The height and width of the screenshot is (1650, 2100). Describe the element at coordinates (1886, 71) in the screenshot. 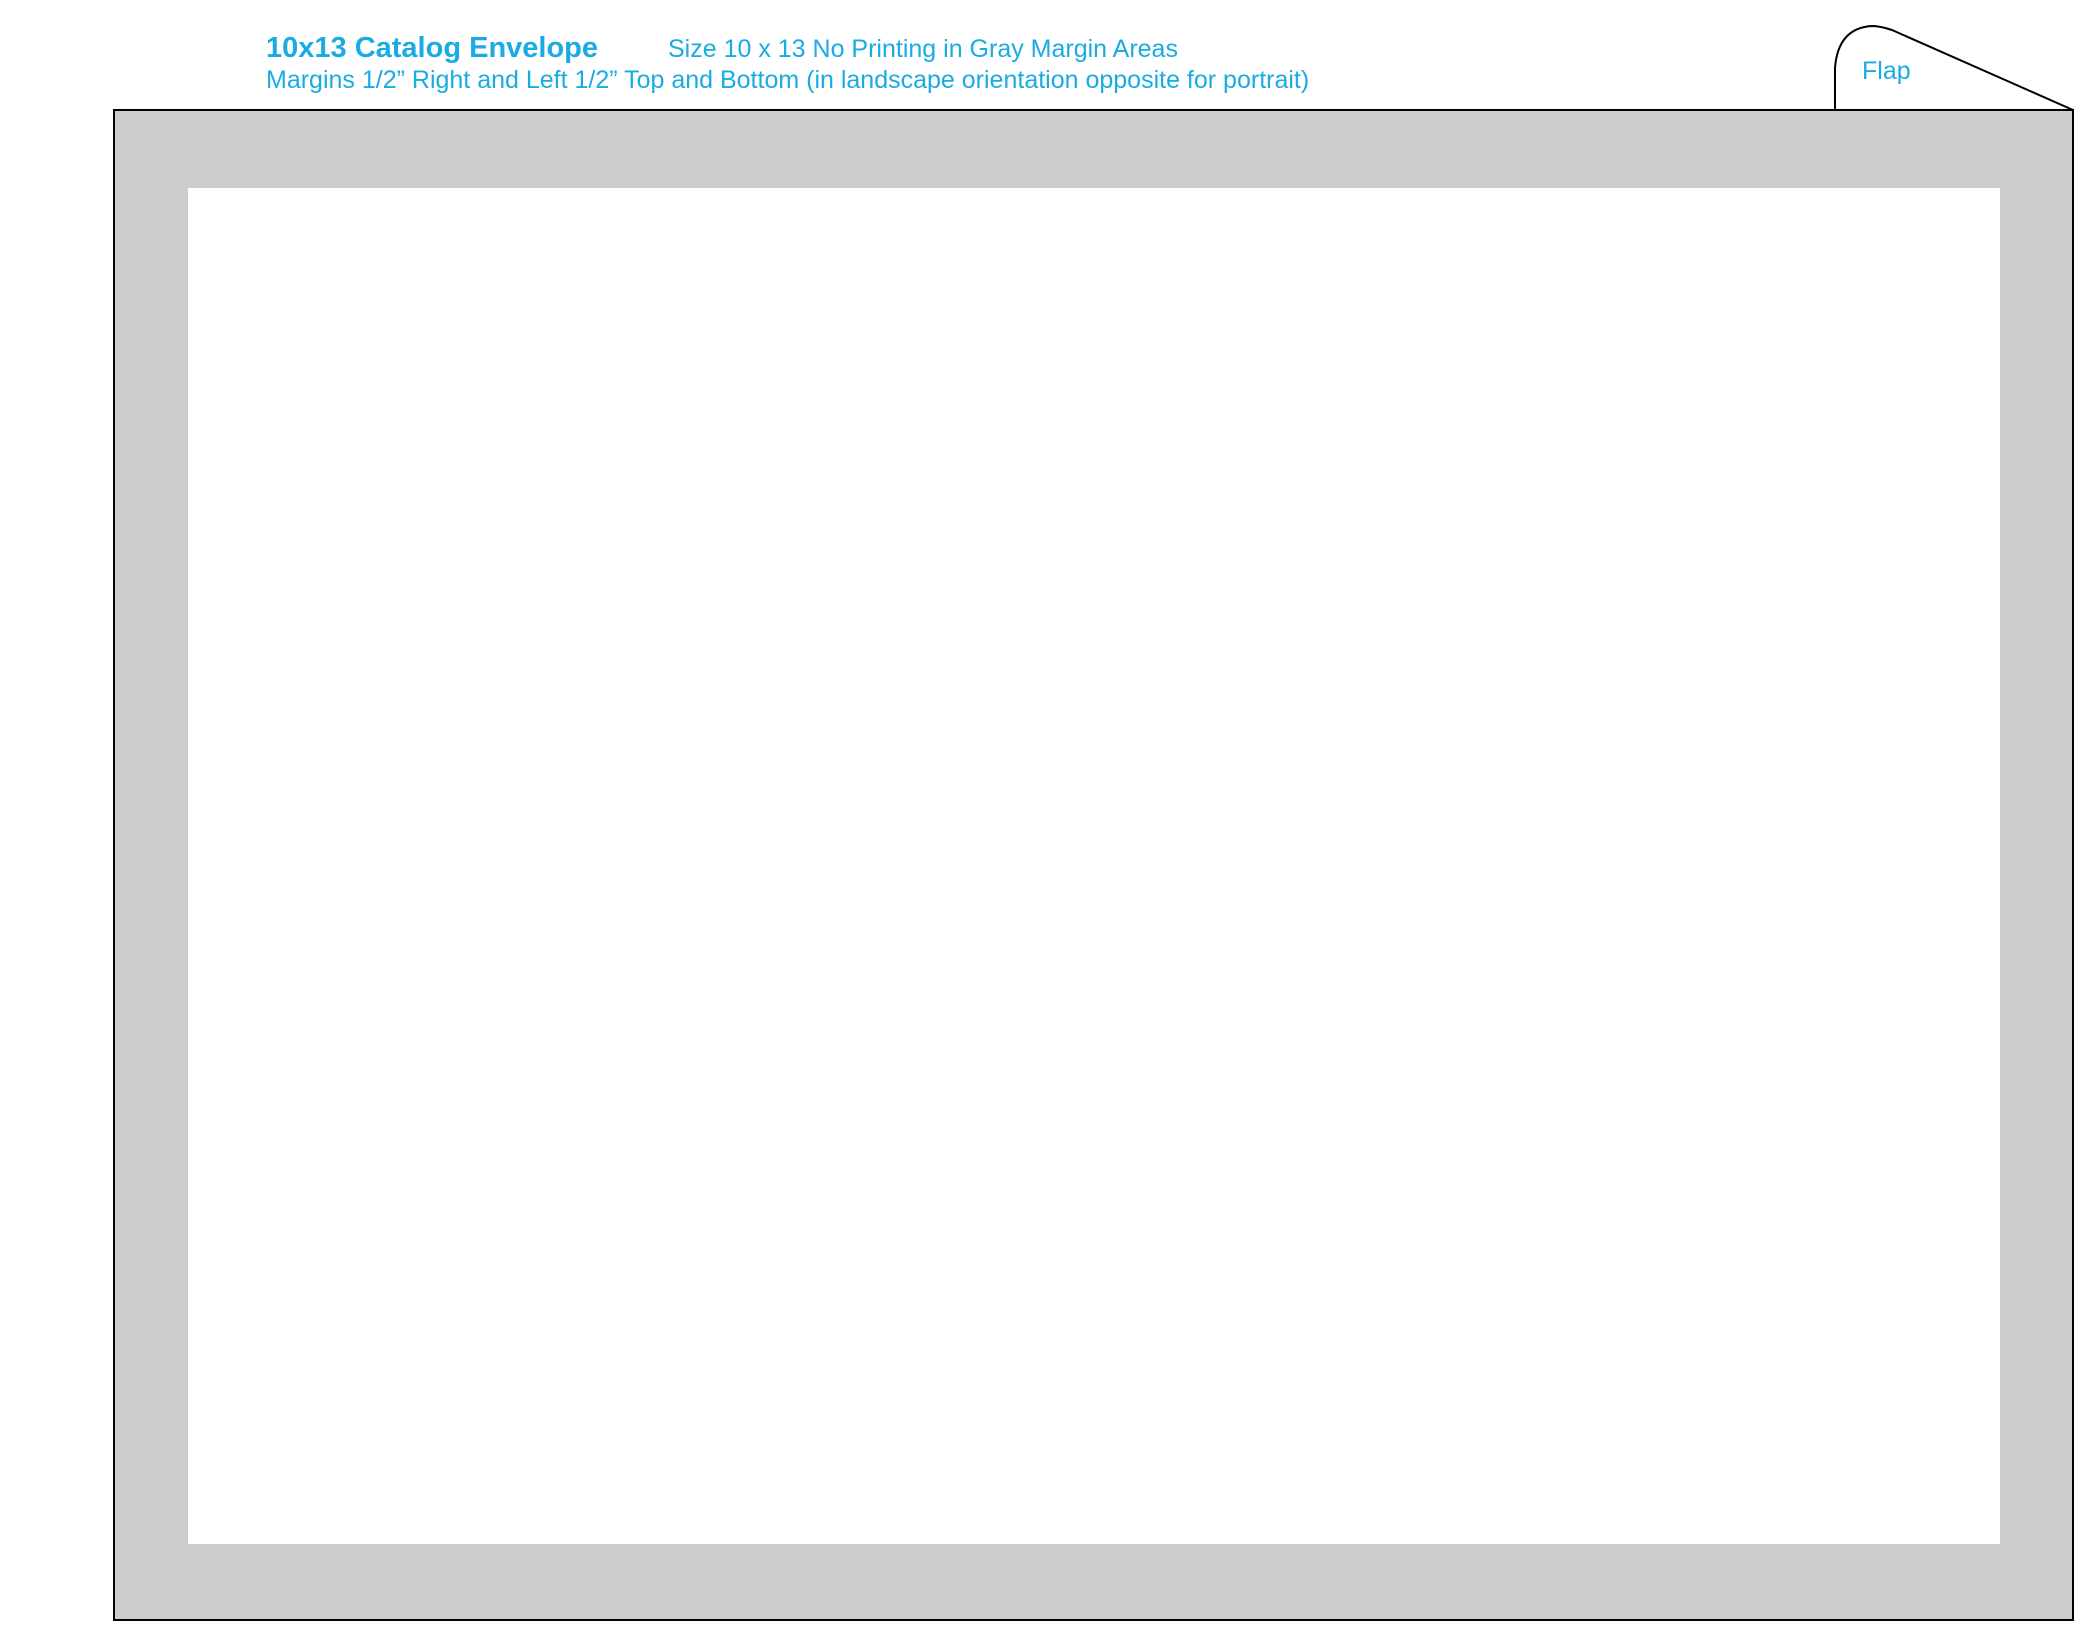

I see `flap-label: Flap` at that location.